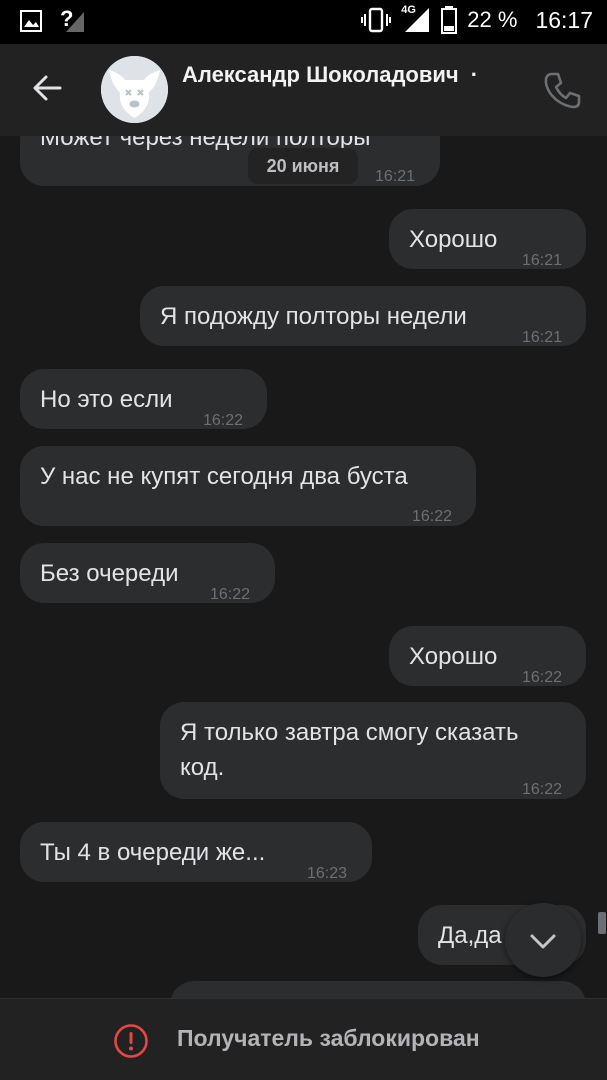 This screenshot has height=1080, width=607. I want to click on avatar-dog-icon, so click(134, 89).